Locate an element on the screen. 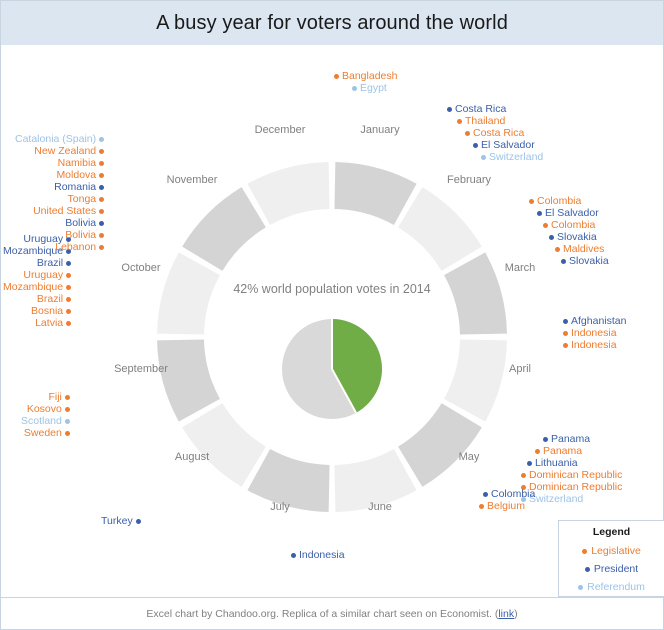 This screenshot has height=630, width=664. event-country-name: Panama is located at coordinates (571, 439).